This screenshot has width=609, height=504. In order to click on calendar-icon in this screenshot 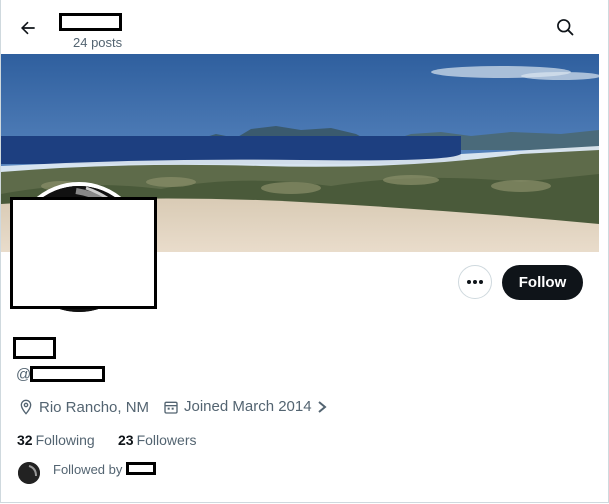, I will do `click(171, 407)`.